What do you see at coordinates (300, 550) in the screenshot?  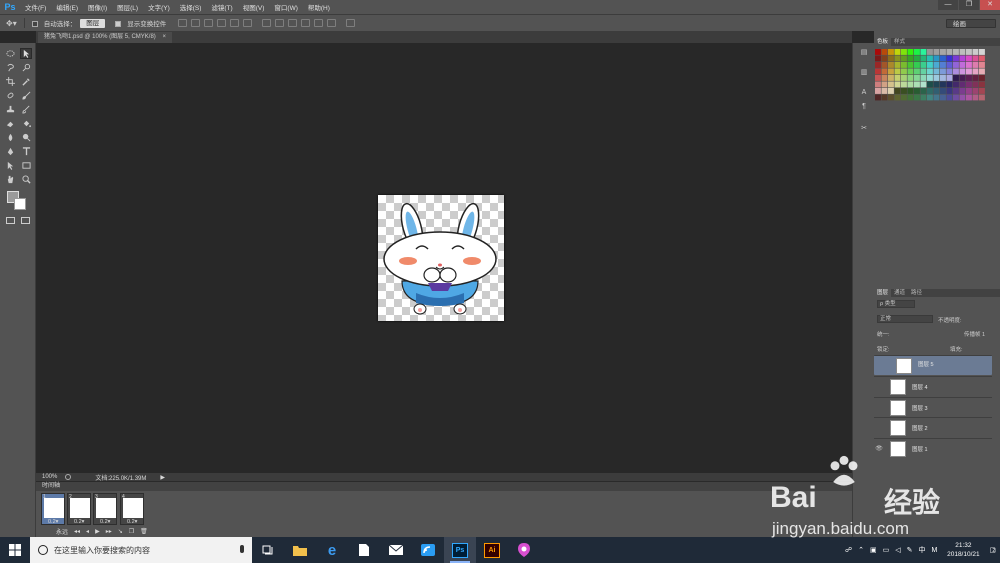 I see `file-explorer-icon` at bounding box center [300, 550].